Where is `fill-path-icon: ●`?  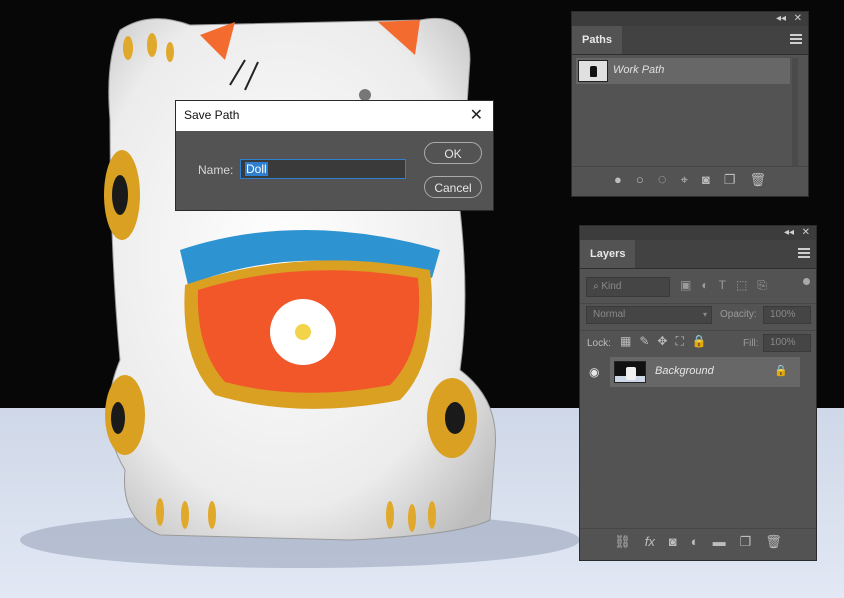 fill-path-icon: ● is located at coordinates (618, 180).